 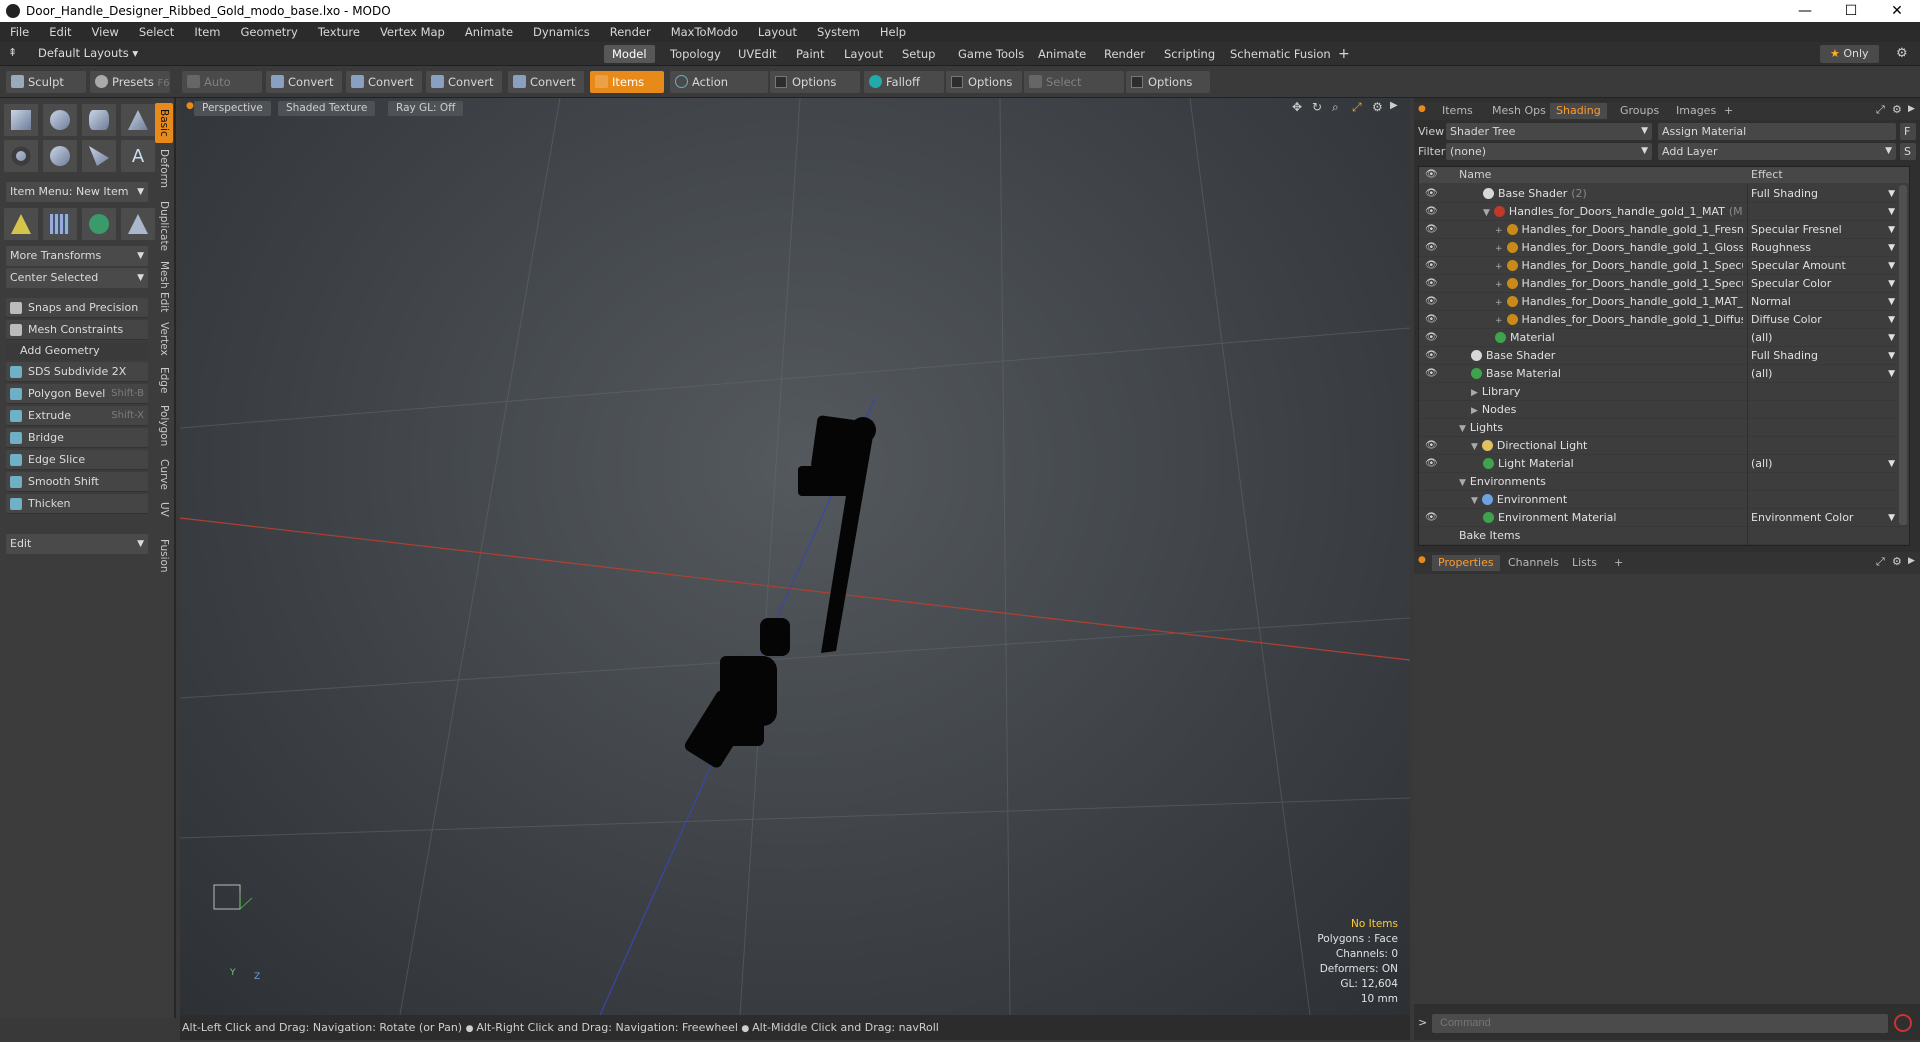 I want to click on menu-render: Render, so click(x=630, y=32).